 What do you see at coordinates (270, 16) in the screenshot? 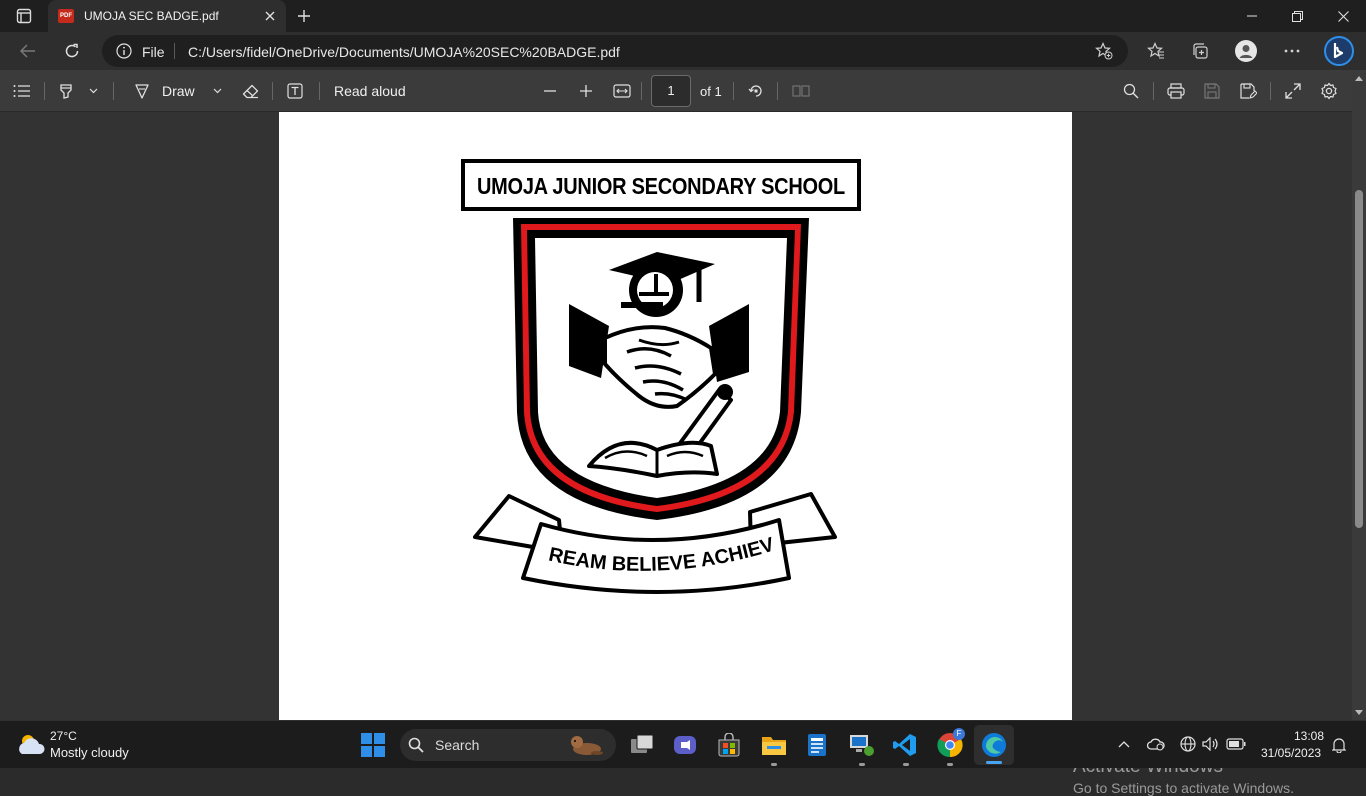
I see `close-tab-icon` at bounding box center [270, 16].